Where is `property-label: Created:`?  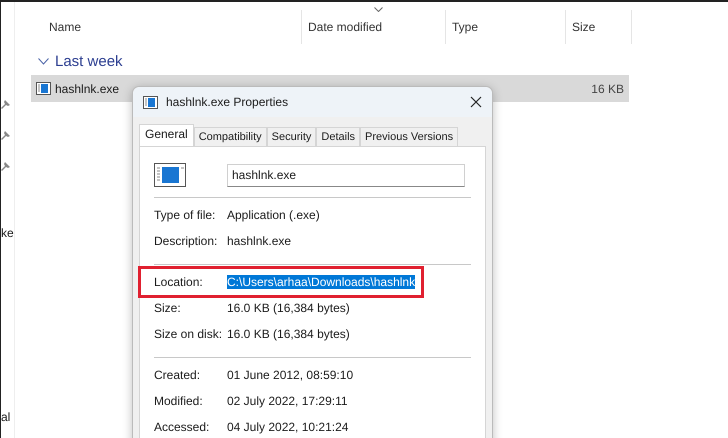
property-label: Created: is located at coordinates (178, 375).